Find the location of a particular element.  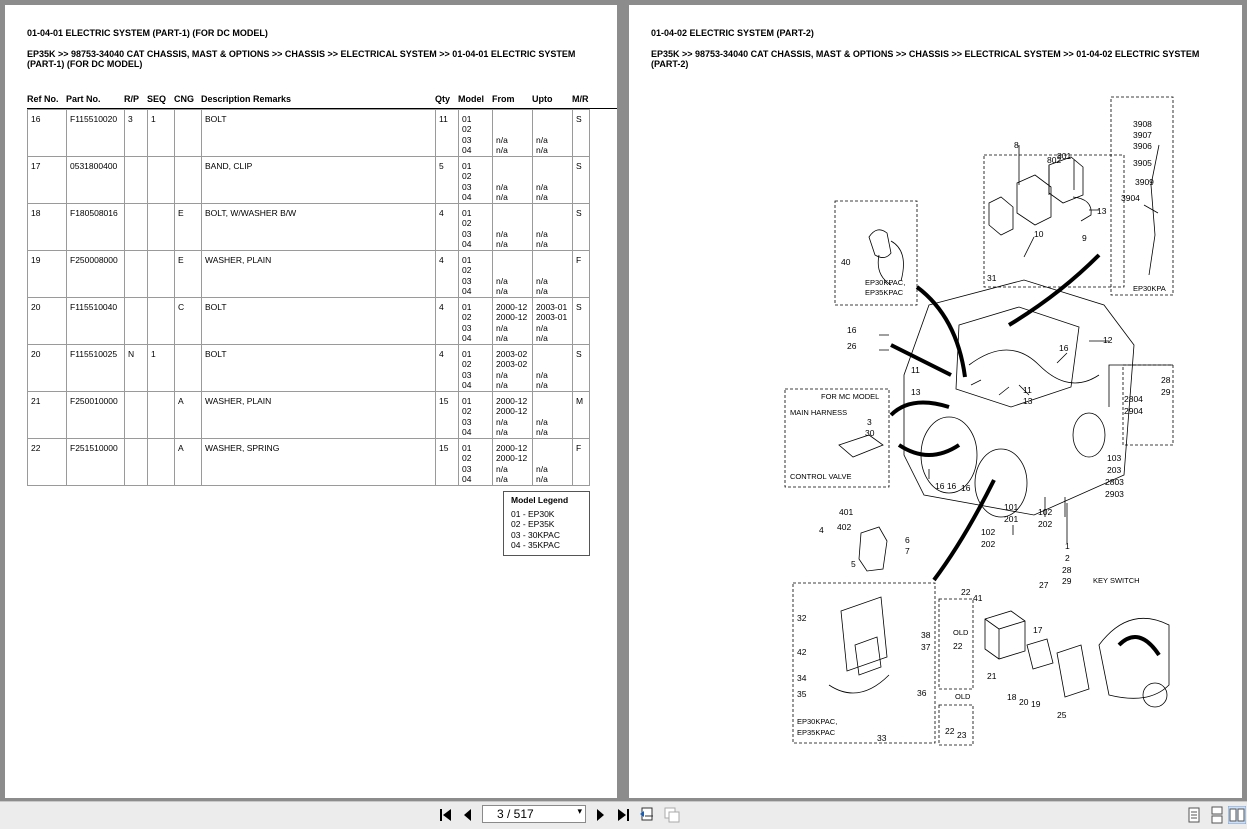

part-number: 42 is located at coordinates (802, 652).